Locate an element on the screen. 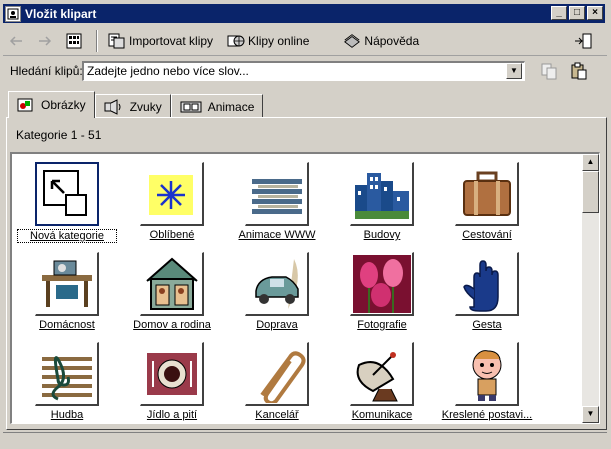  tab-strip: Obrázky Zvuky Animace is located at coordinates (136, 104).